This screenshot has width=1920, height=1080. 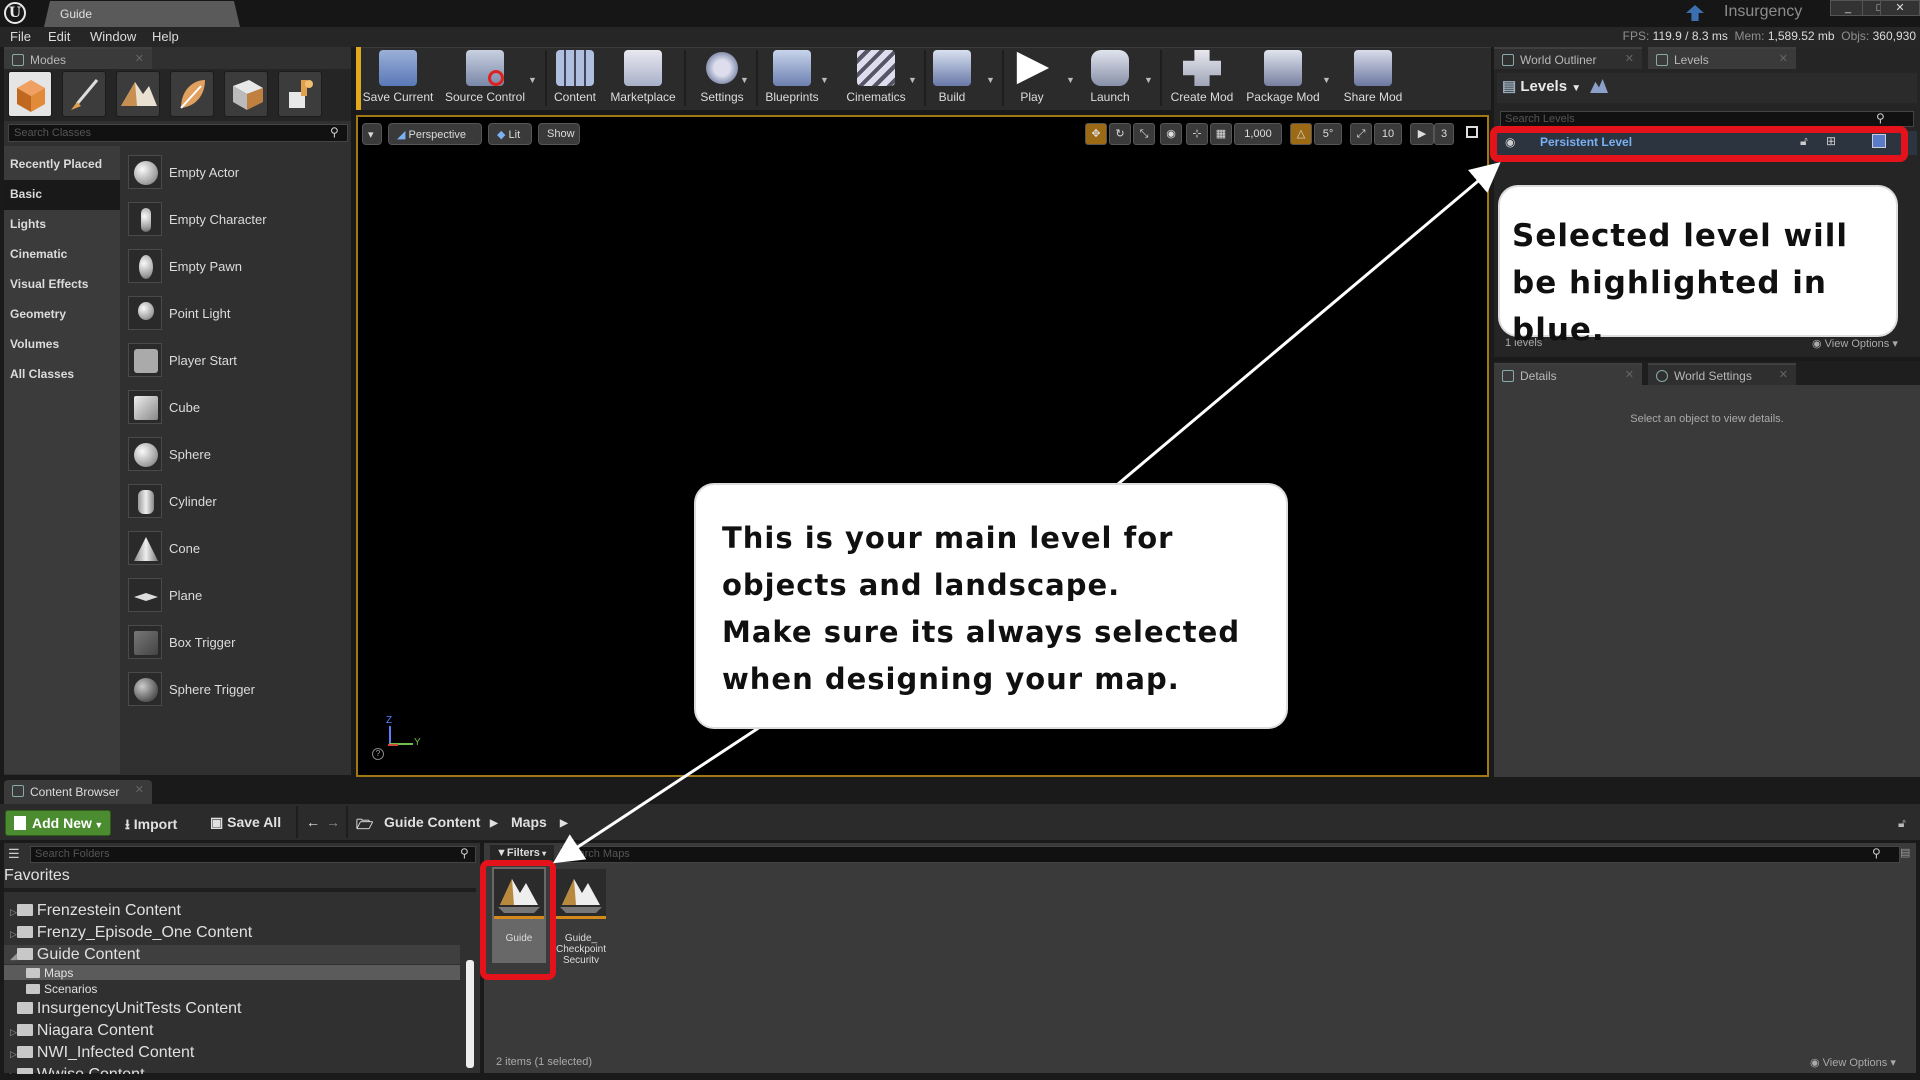 What do you see at coordinates (435, 134) in the screenshot?
I see `perspective-button: ◢ Perspective` at bounding box center [435, 134].